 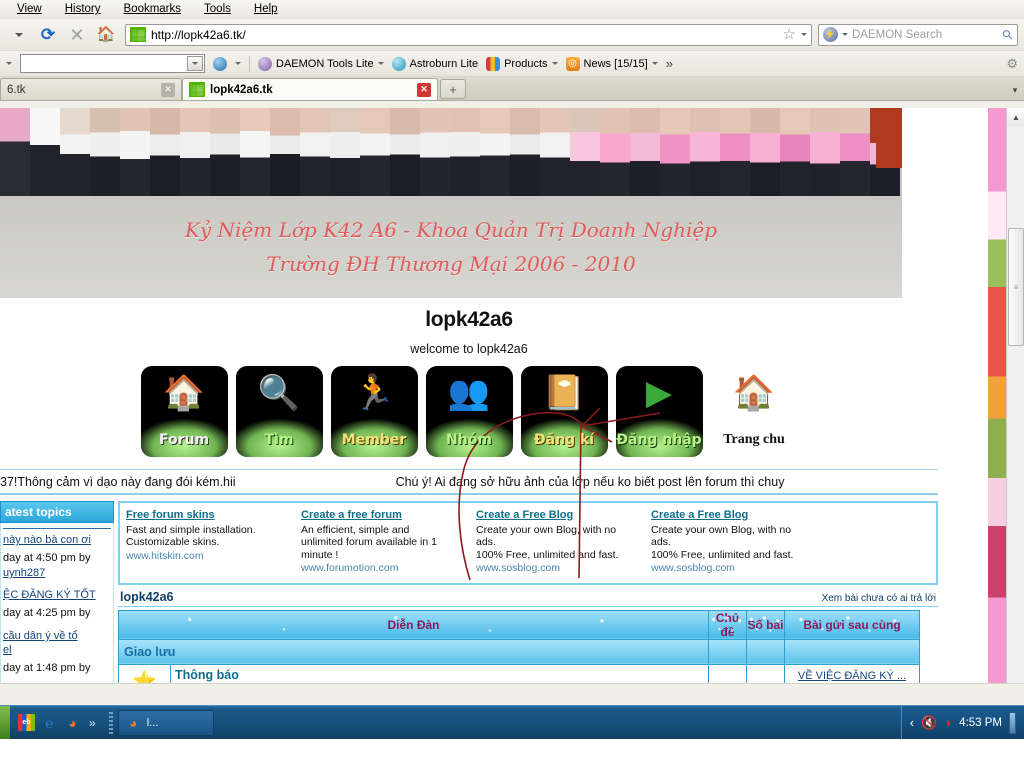 What do you see at coordinates (184, 411) in the screenshot?
I see `nav-button-forum: 🏠 Forum` at bounding box center [184, 411].